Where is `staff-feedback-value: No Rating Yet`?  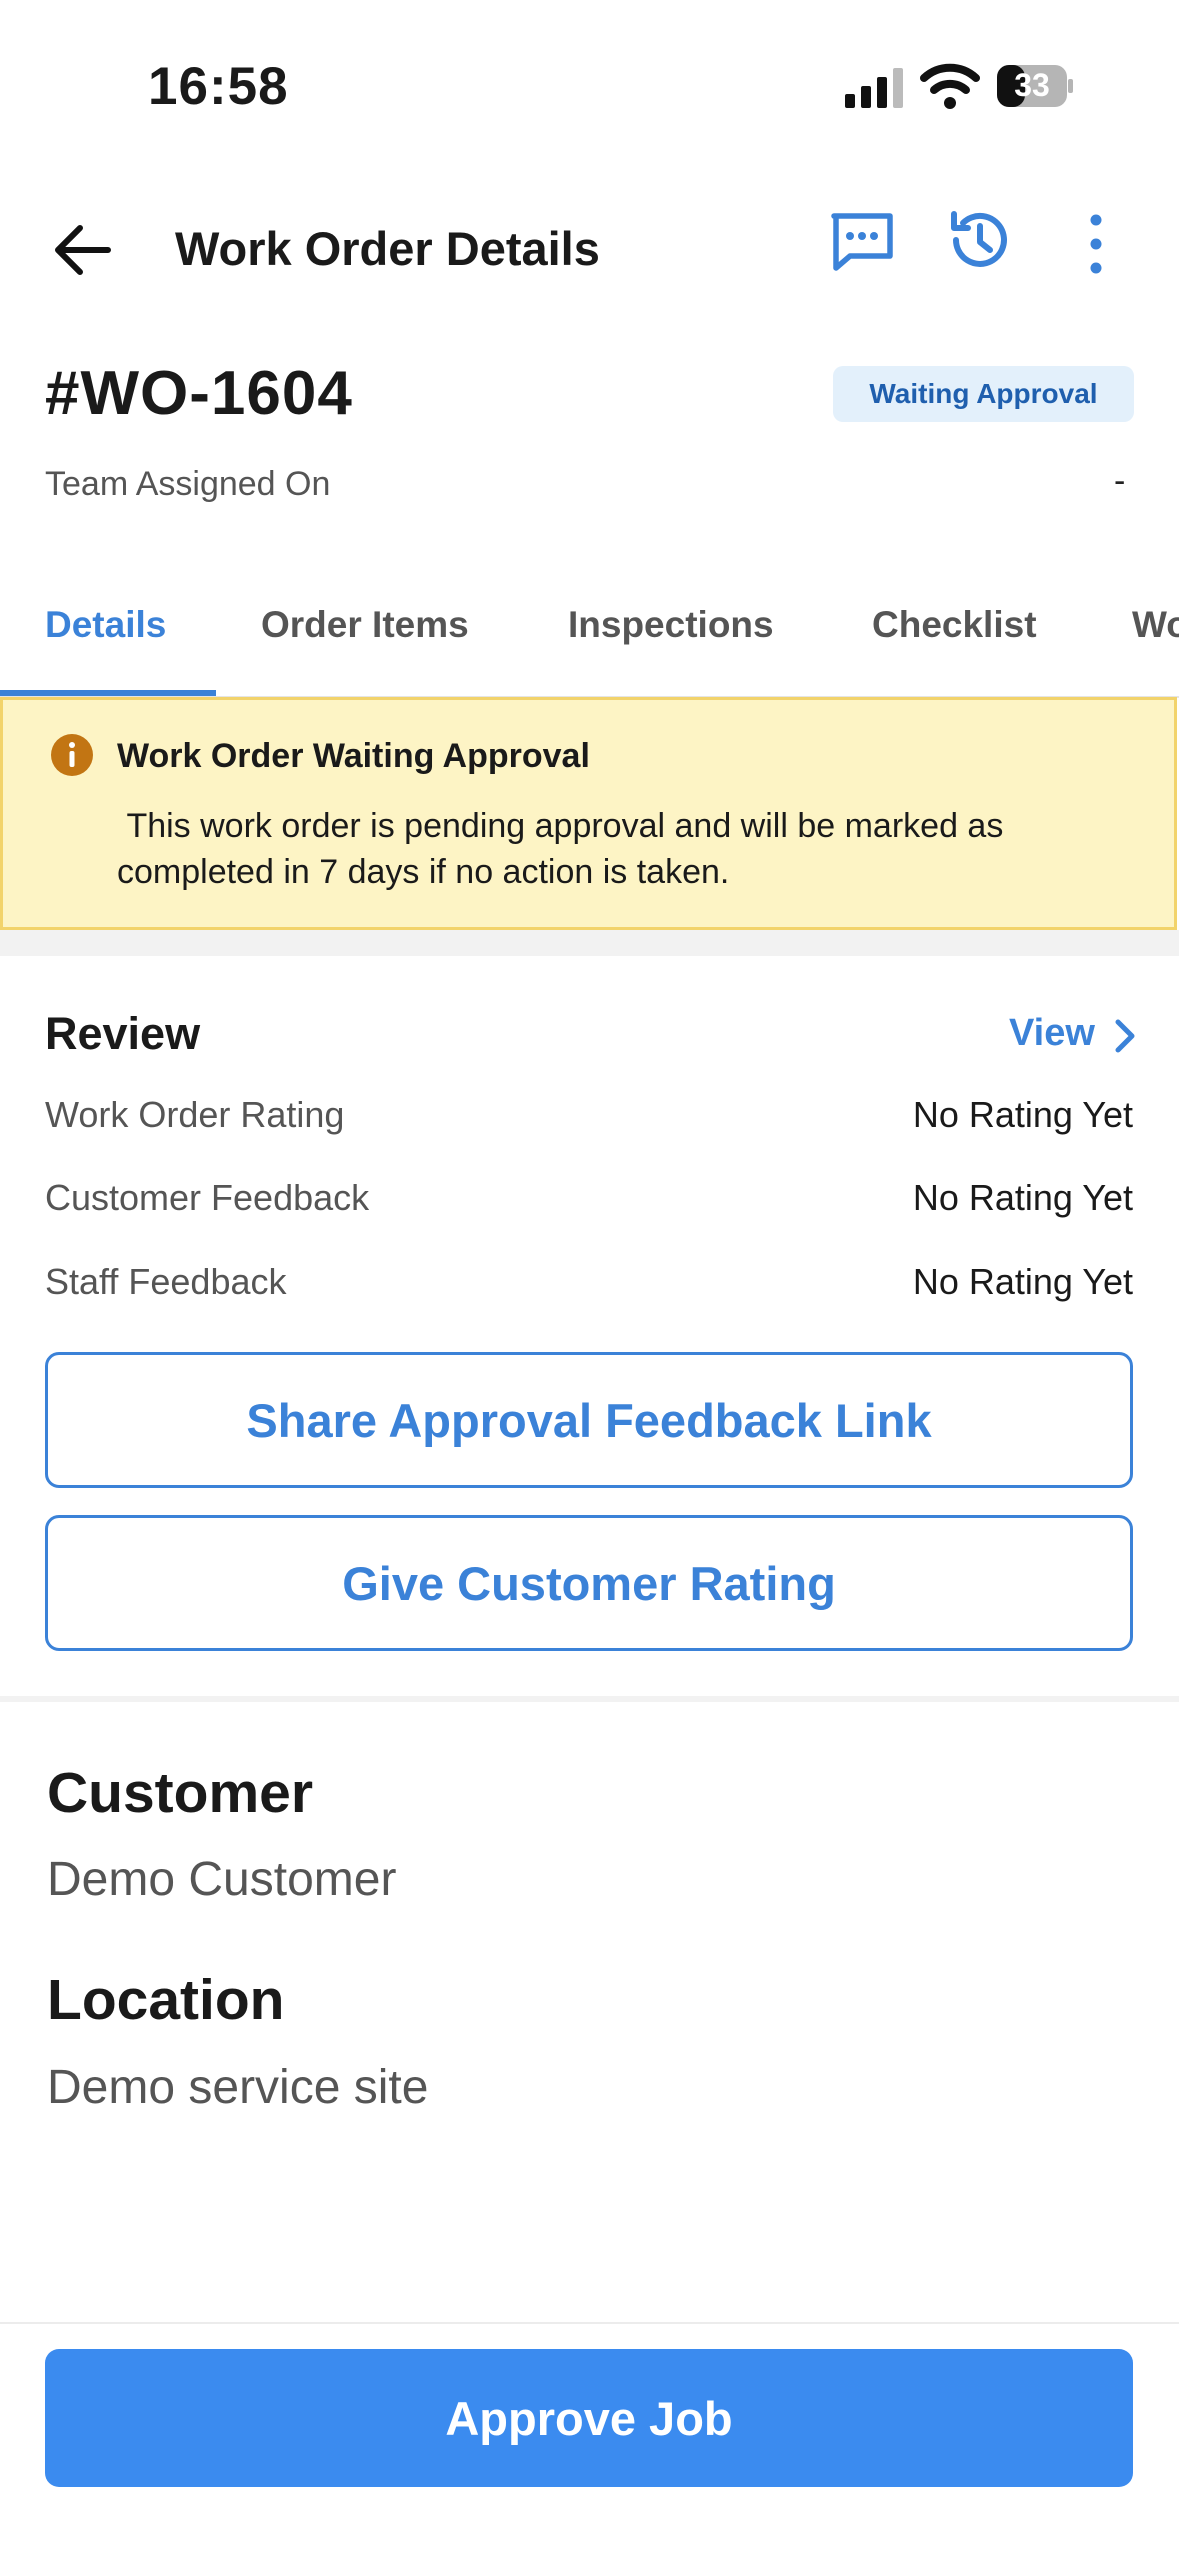 staff-feedback-value: No Rating Yet is located at coordinates (1022, 1281).